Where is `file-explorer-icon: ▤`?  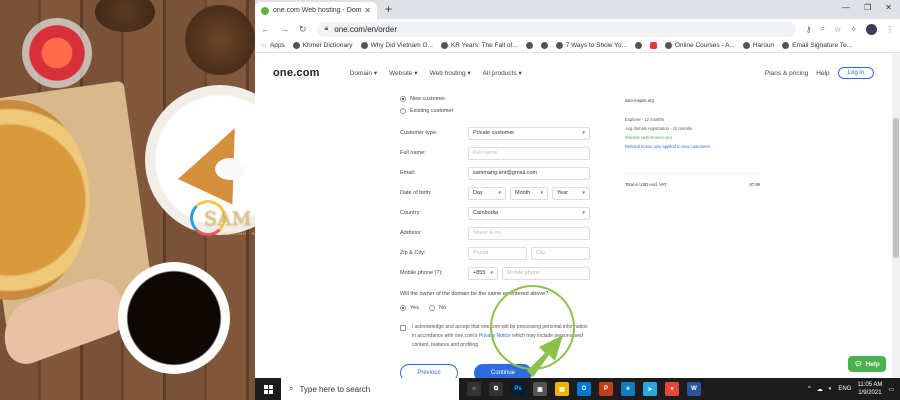
file-explorer-icon: ▤ is located at coordinates (562, 389).